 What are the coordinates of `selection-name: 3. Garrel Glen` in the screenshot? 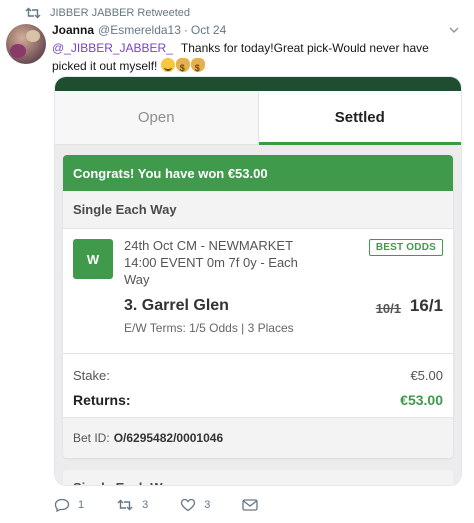 It's located at (176, 305).